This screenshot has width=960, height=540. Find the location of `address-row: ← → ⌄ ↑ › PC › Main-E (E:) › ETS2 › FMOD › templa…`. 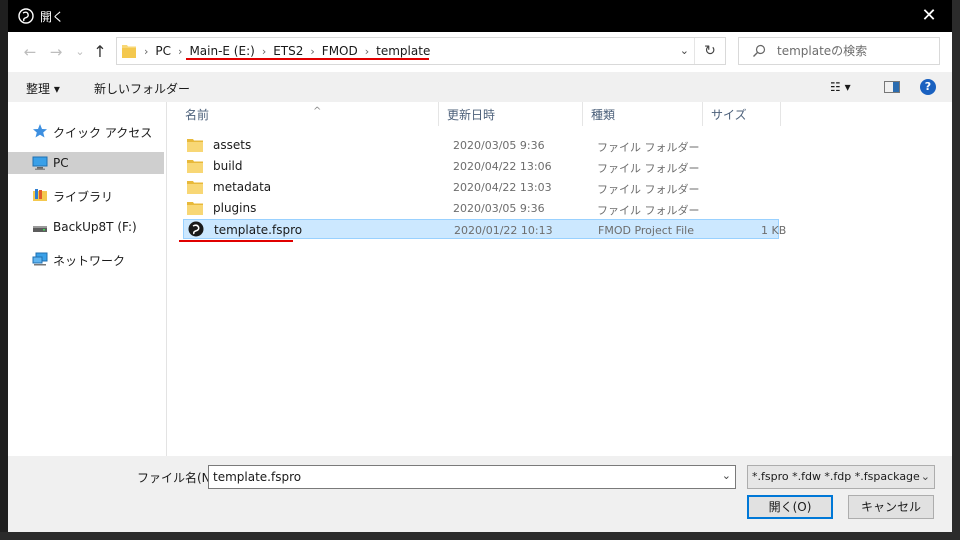

address-row: ← → ⌄ ↑ › PC › Main-E (E:) › ETS2 › FMOD › templa… is located at coordinates (480, 52).